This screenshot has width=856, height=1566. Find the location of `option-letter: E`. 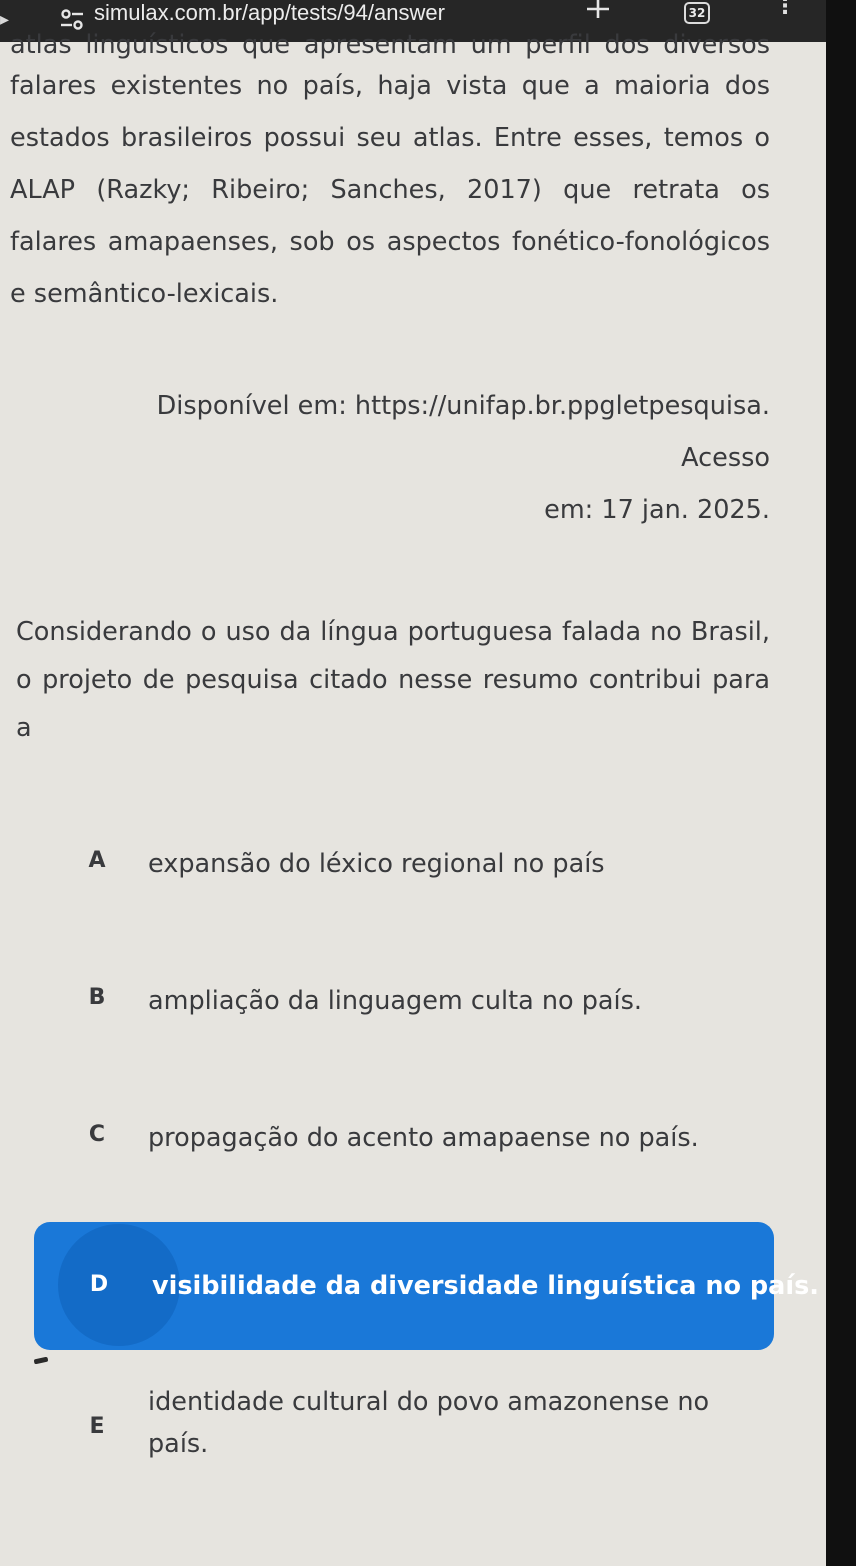

option-letter: E is located at coordinates (97, 1426).